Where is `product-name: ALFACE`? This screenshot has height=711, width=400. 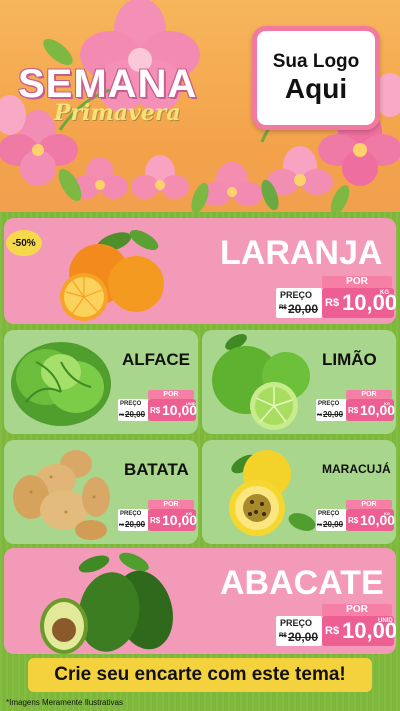 product-name: ALFACE is located at coordinates (156, 359).